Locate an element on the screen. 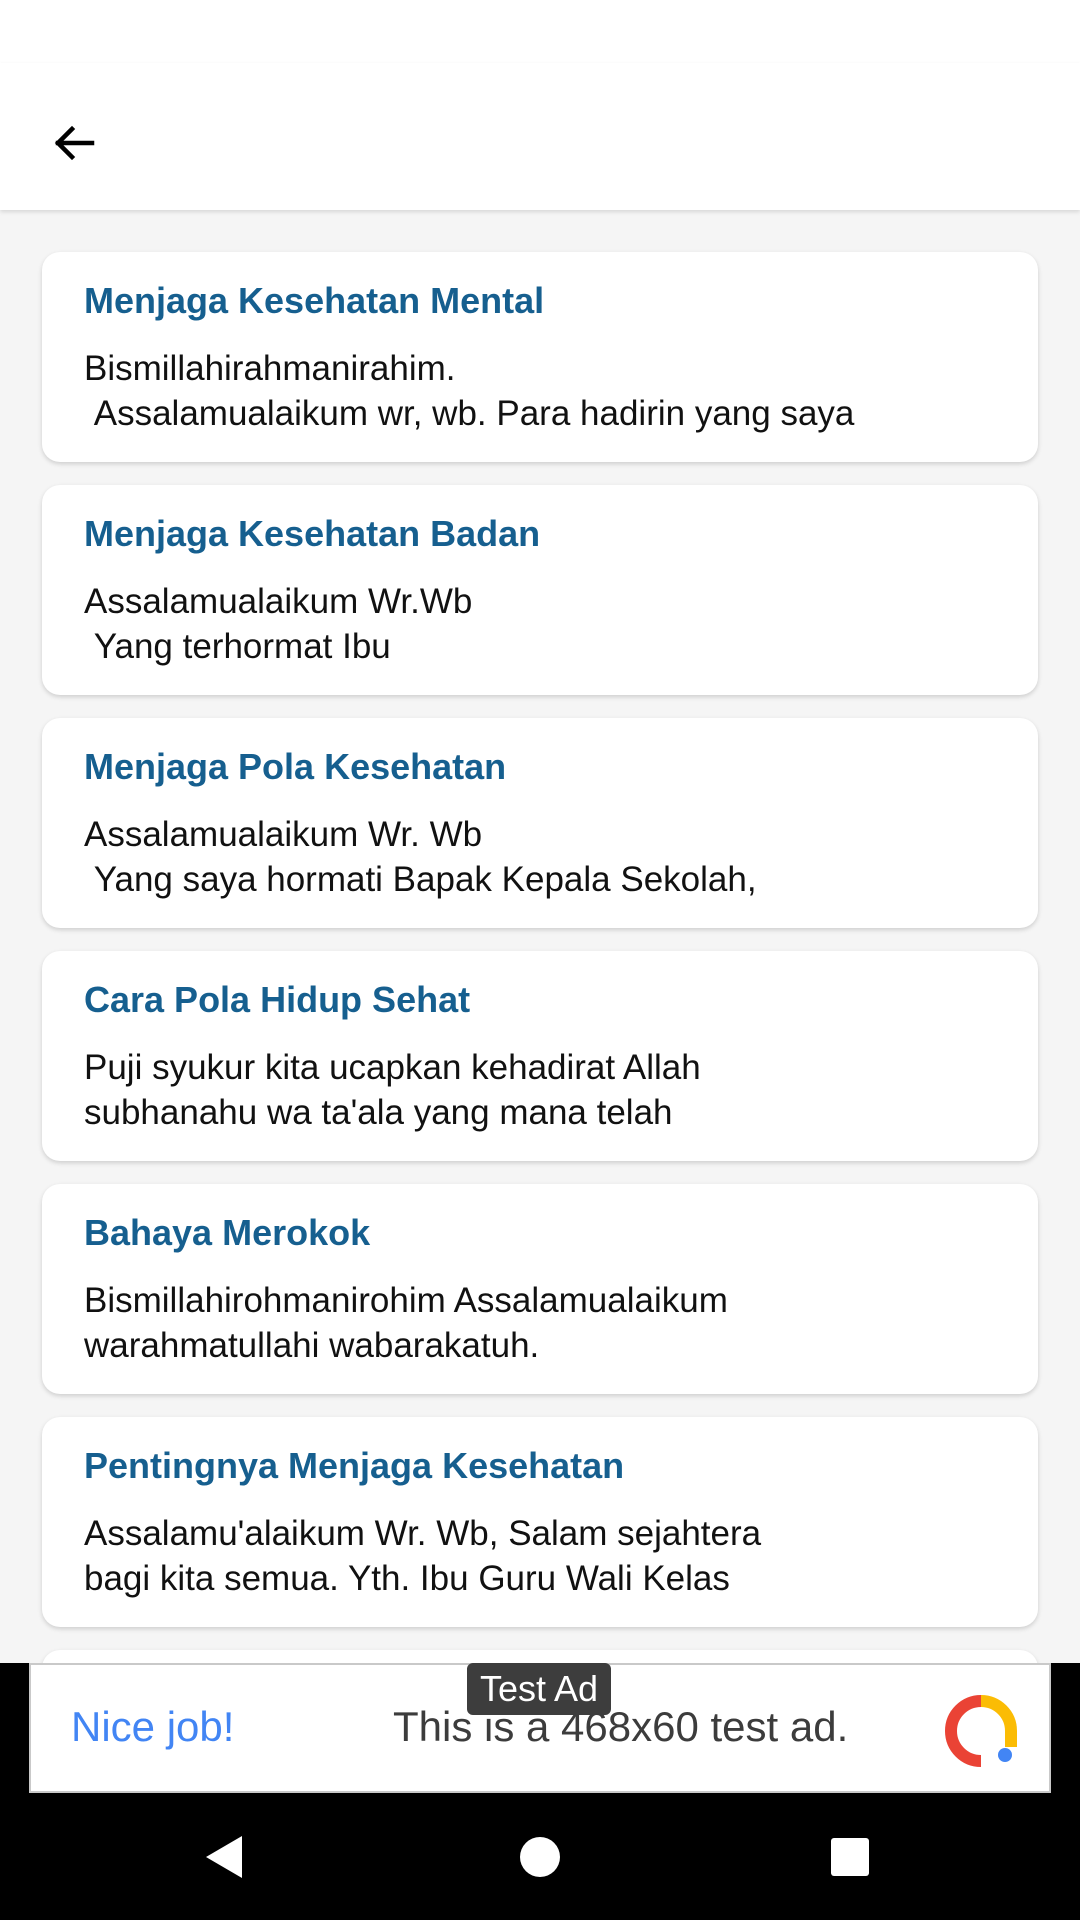 The width and height of the screenshot is (1080, 1920). article-title: Menjaga Kesehatan Mental is located at coordinates (314, 300).